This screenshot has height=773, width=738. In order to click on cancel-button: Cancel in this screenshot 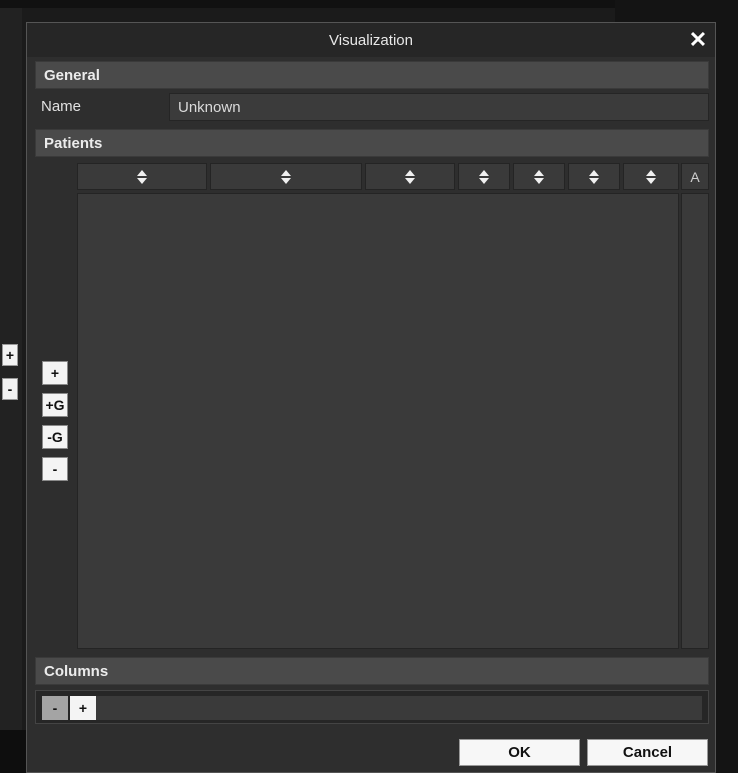, I will do `click(647, 752)`.